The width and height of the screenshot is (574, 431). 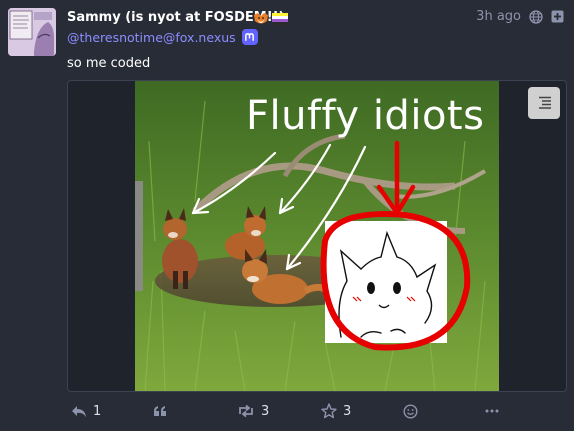 I want to click on reply-icon, so click(x=79, y=411).